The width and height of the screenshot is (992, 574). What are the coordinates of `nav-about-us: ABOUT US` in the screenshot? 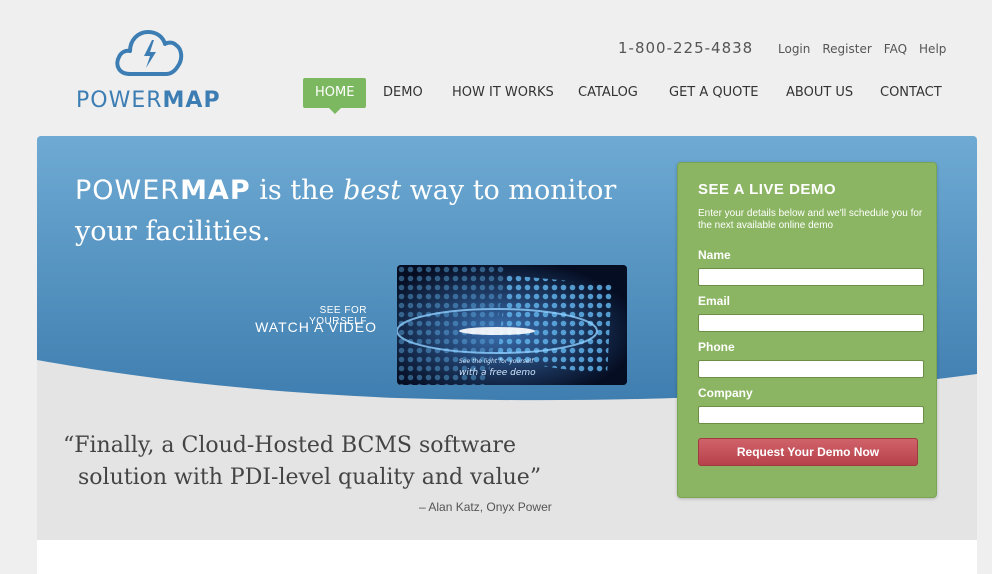 It's located at (819, 93).